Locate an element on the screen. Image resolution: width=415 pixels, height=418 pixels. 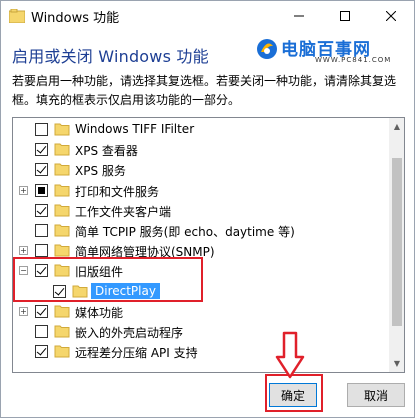
cancel-button: 取消 is located at coordinates (376, 395).